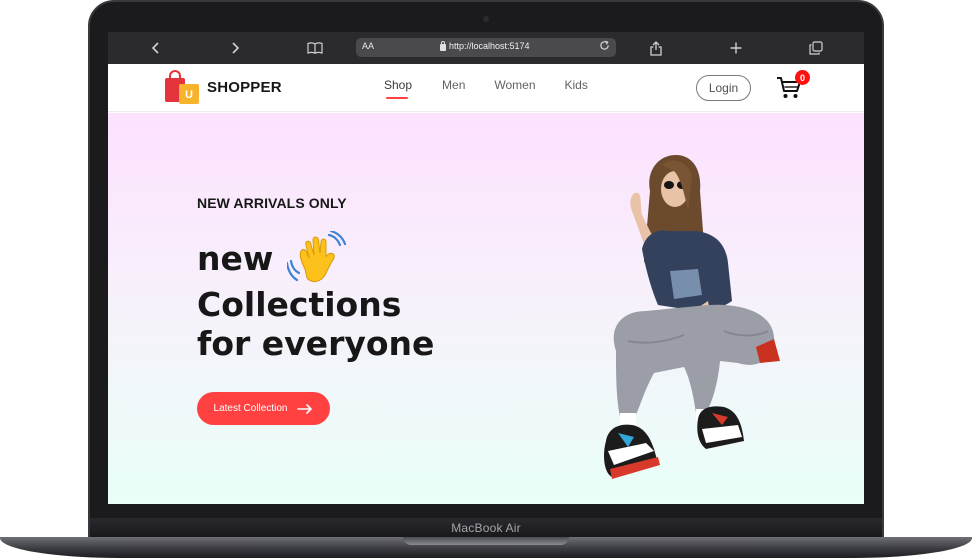 The height and width of the screenshot is (558, 972). What do you see at coordinates (816, 48) in the screenshot?
I see `tabs-icon` at bounding box center [816, 48].